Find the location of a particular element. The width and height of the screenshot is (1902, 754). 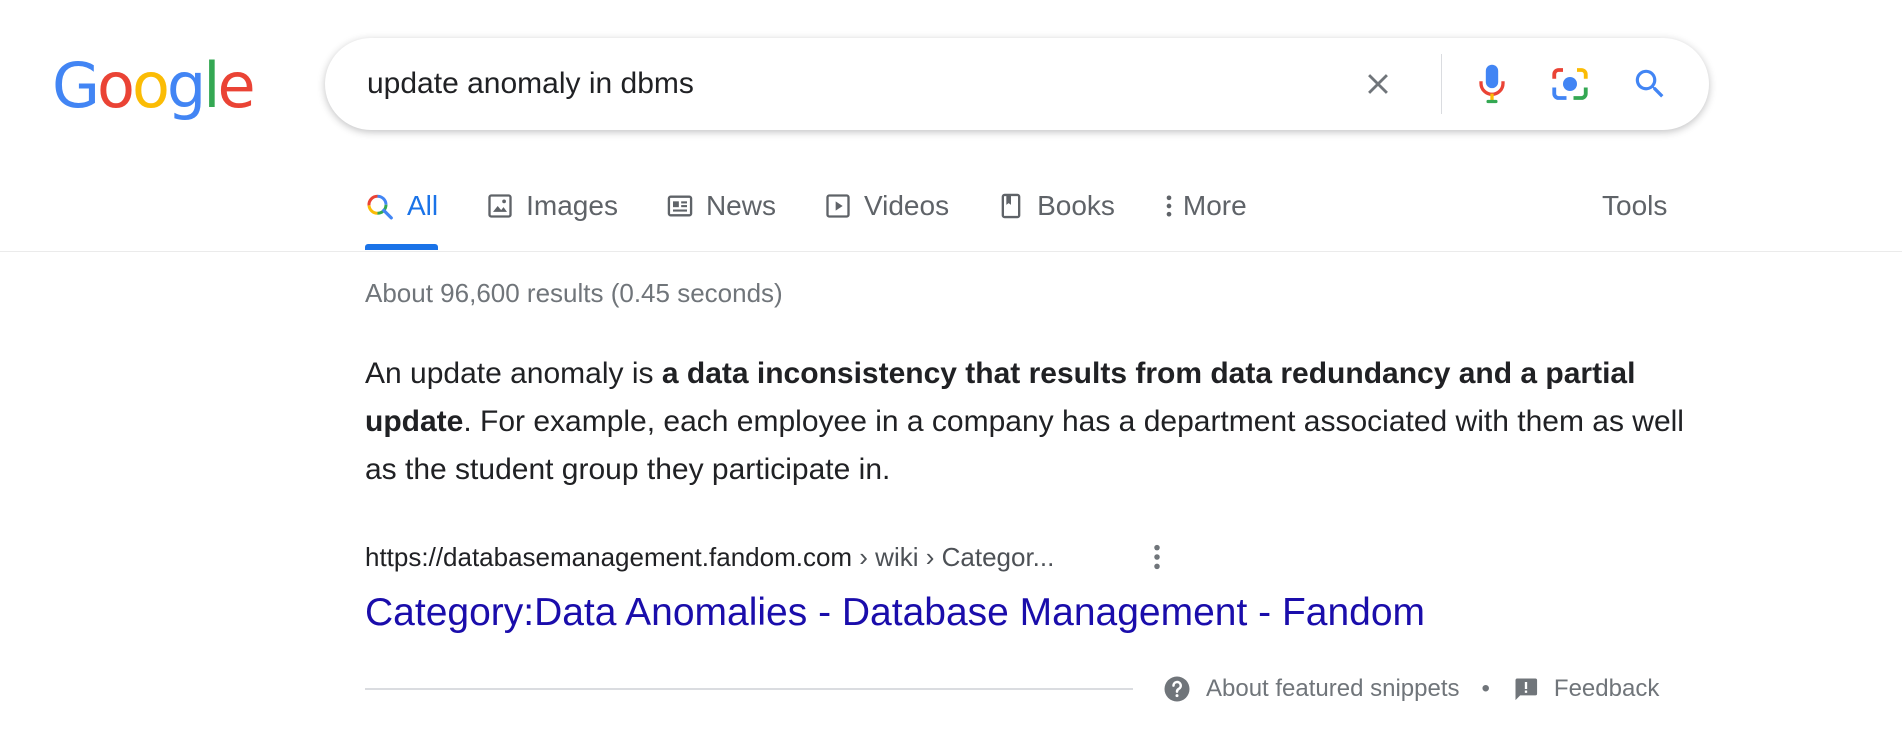

snippet-divider is located at coordinates (749, 689).